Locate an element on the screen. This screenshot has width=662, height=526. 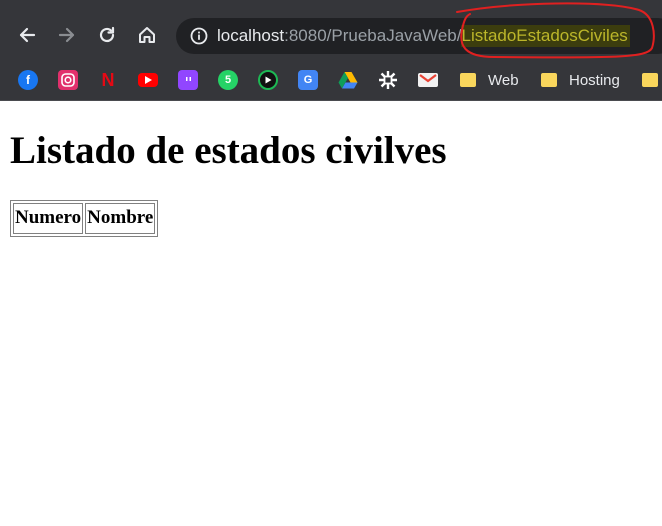
bookmark-folder-overflow is located at coordinates (652, 80).